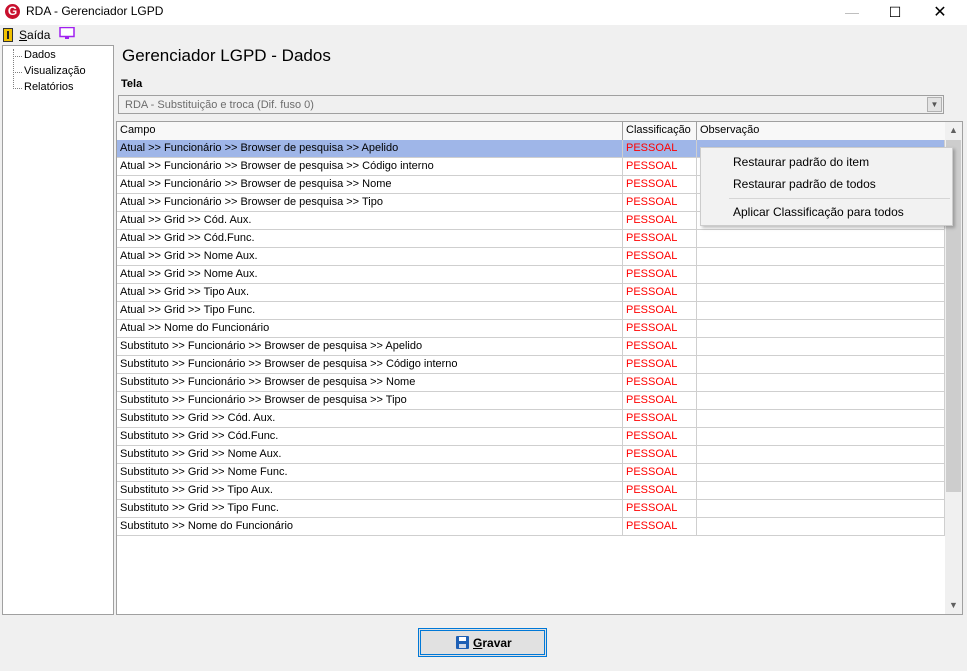 This screenshot has height=671, width=967. I want to click on table-row: Substituto >> Nome do Funcionário PESSOAL, so click(531, 527).